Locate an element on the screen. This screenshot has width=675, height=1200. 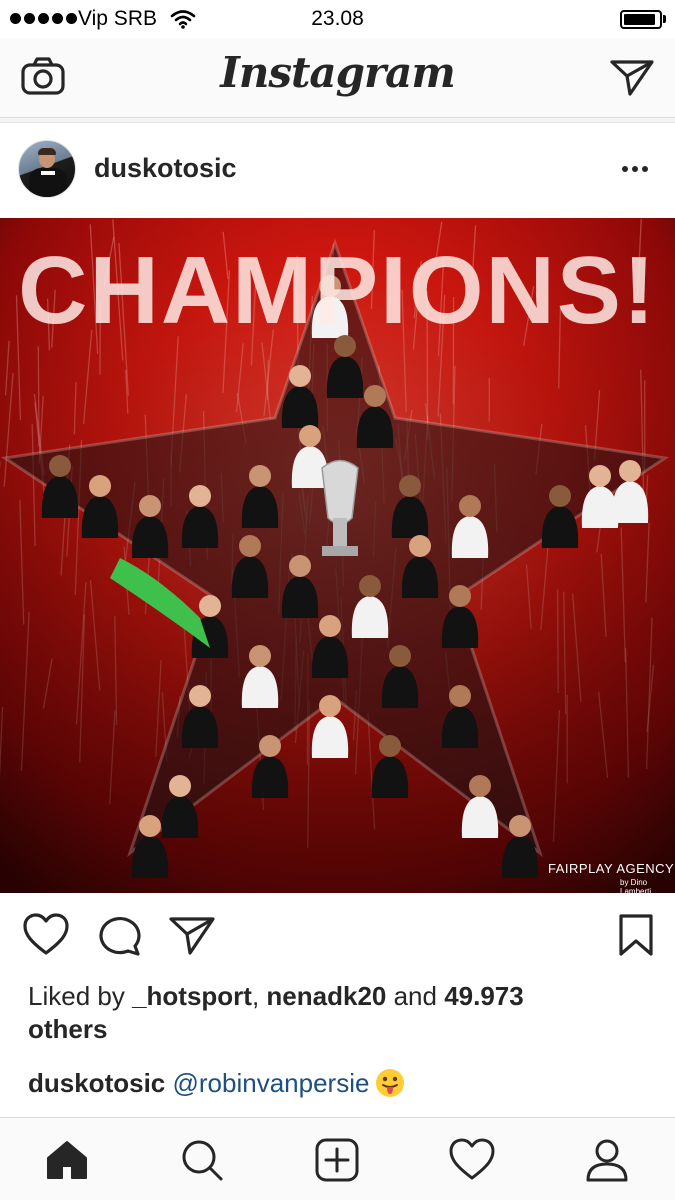
status-bar: Vip SRB 23.08 is located at coordinates (337, 19).